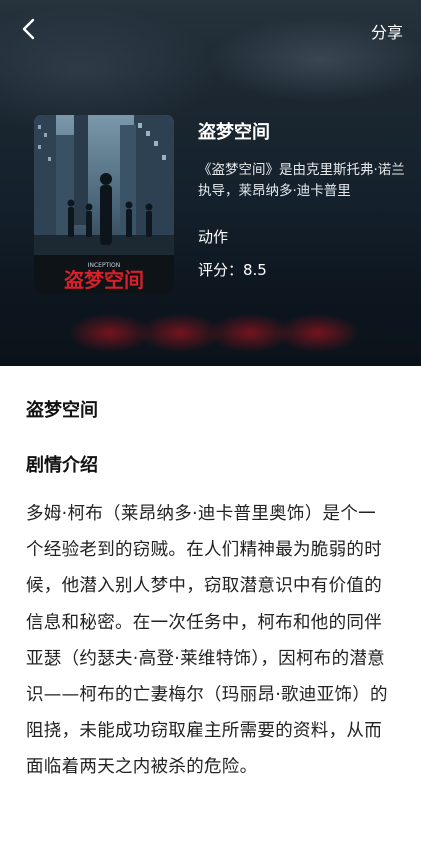  I want to click on back-button, so click(30, 30).